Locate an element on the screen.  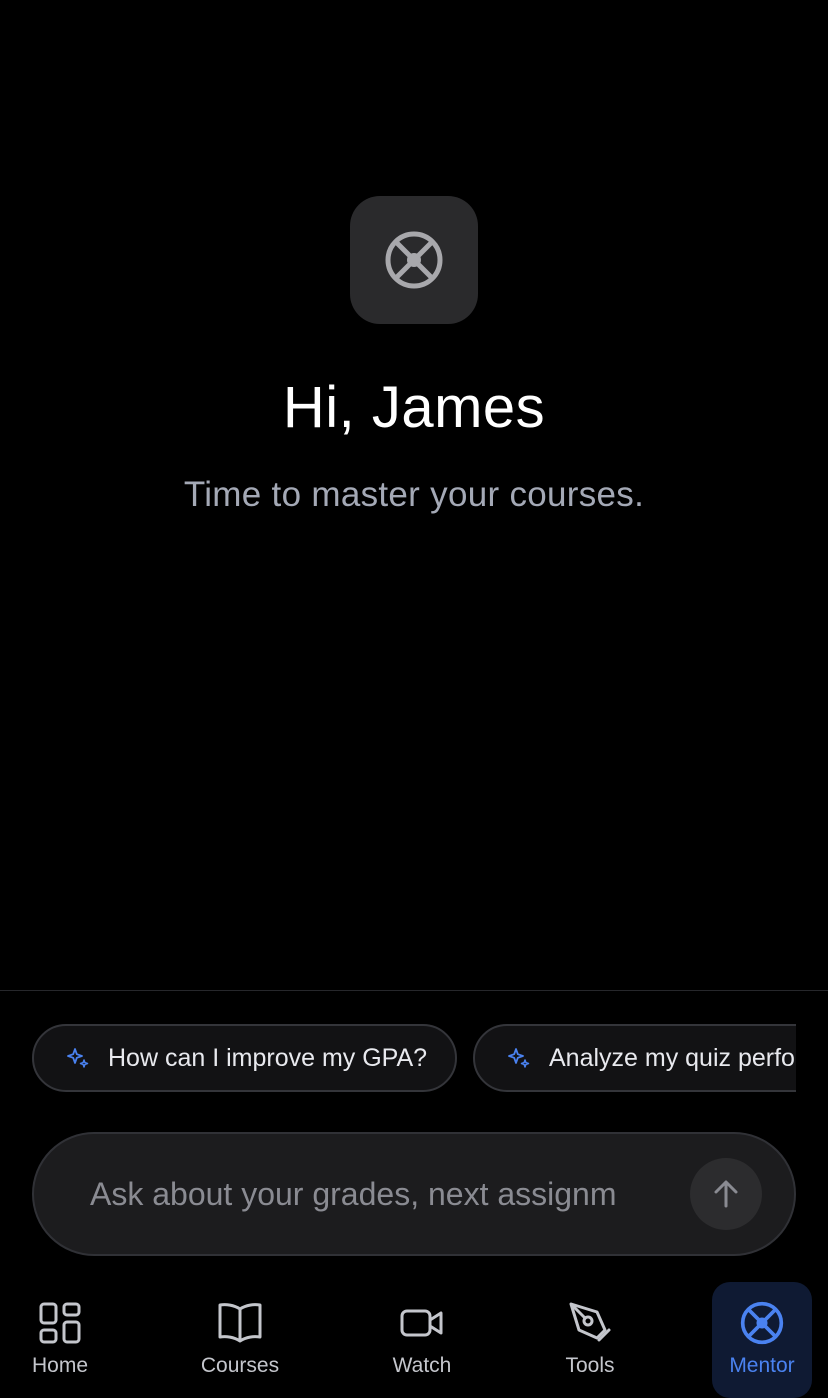
chat-input is located at coordinates (386, 1194).